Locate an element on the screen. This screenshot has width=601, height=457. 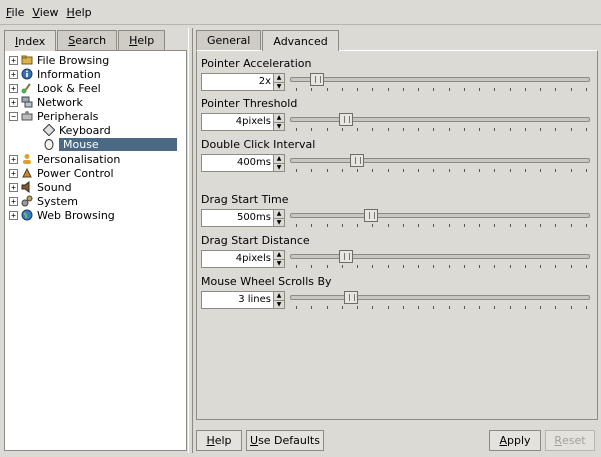
tree-item-file-browsing: + File Browsing is located at coordinates (59, 60).